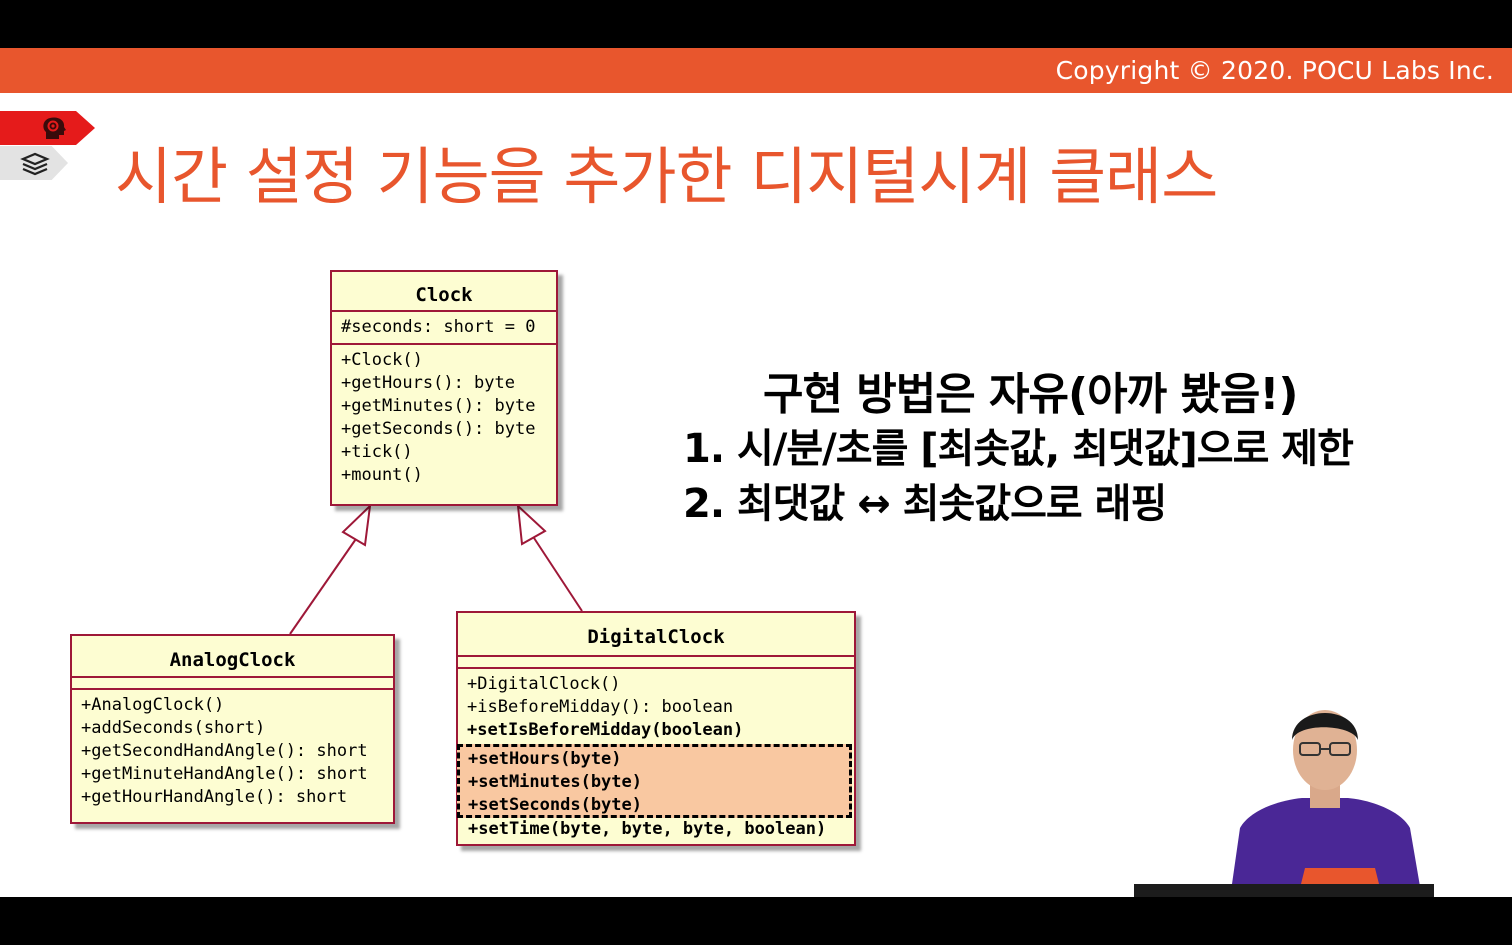 This screenshot has width=1512, height=945. I want to click on digital-inheritance-arrowhead, so click(531, 524).